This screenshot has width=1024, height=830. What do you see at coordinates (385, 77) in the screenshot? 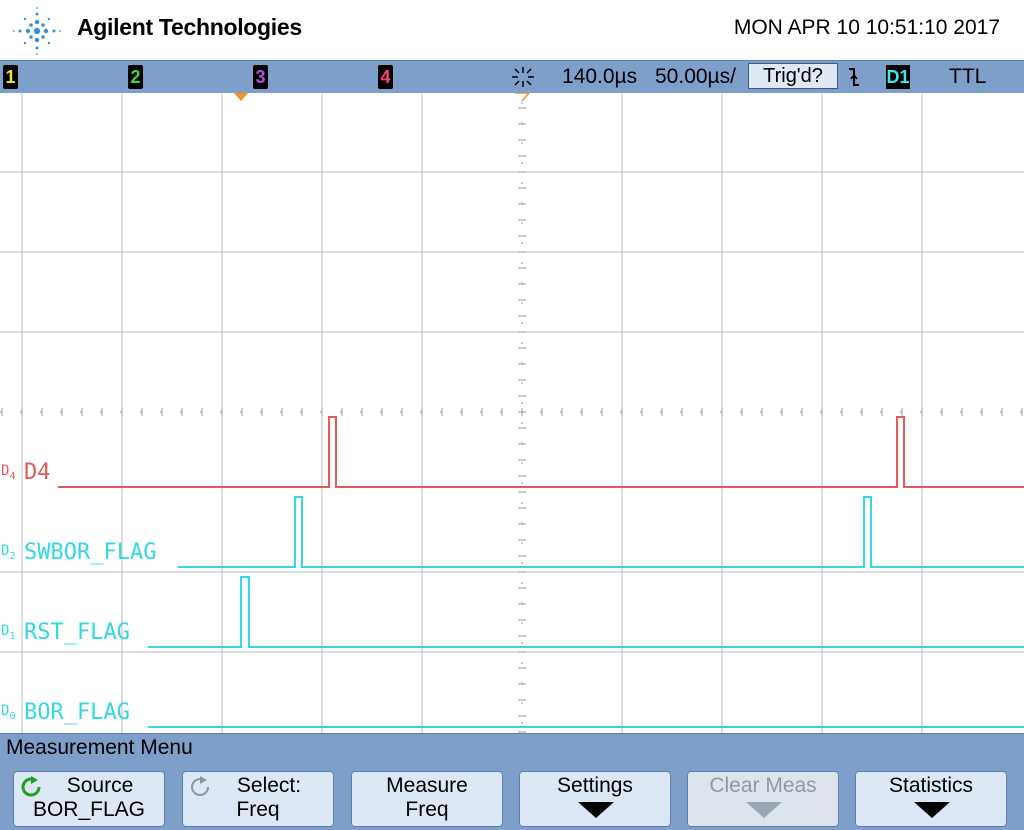
I see `channel-4-indicator: 4` at bounding box center [385, 77].